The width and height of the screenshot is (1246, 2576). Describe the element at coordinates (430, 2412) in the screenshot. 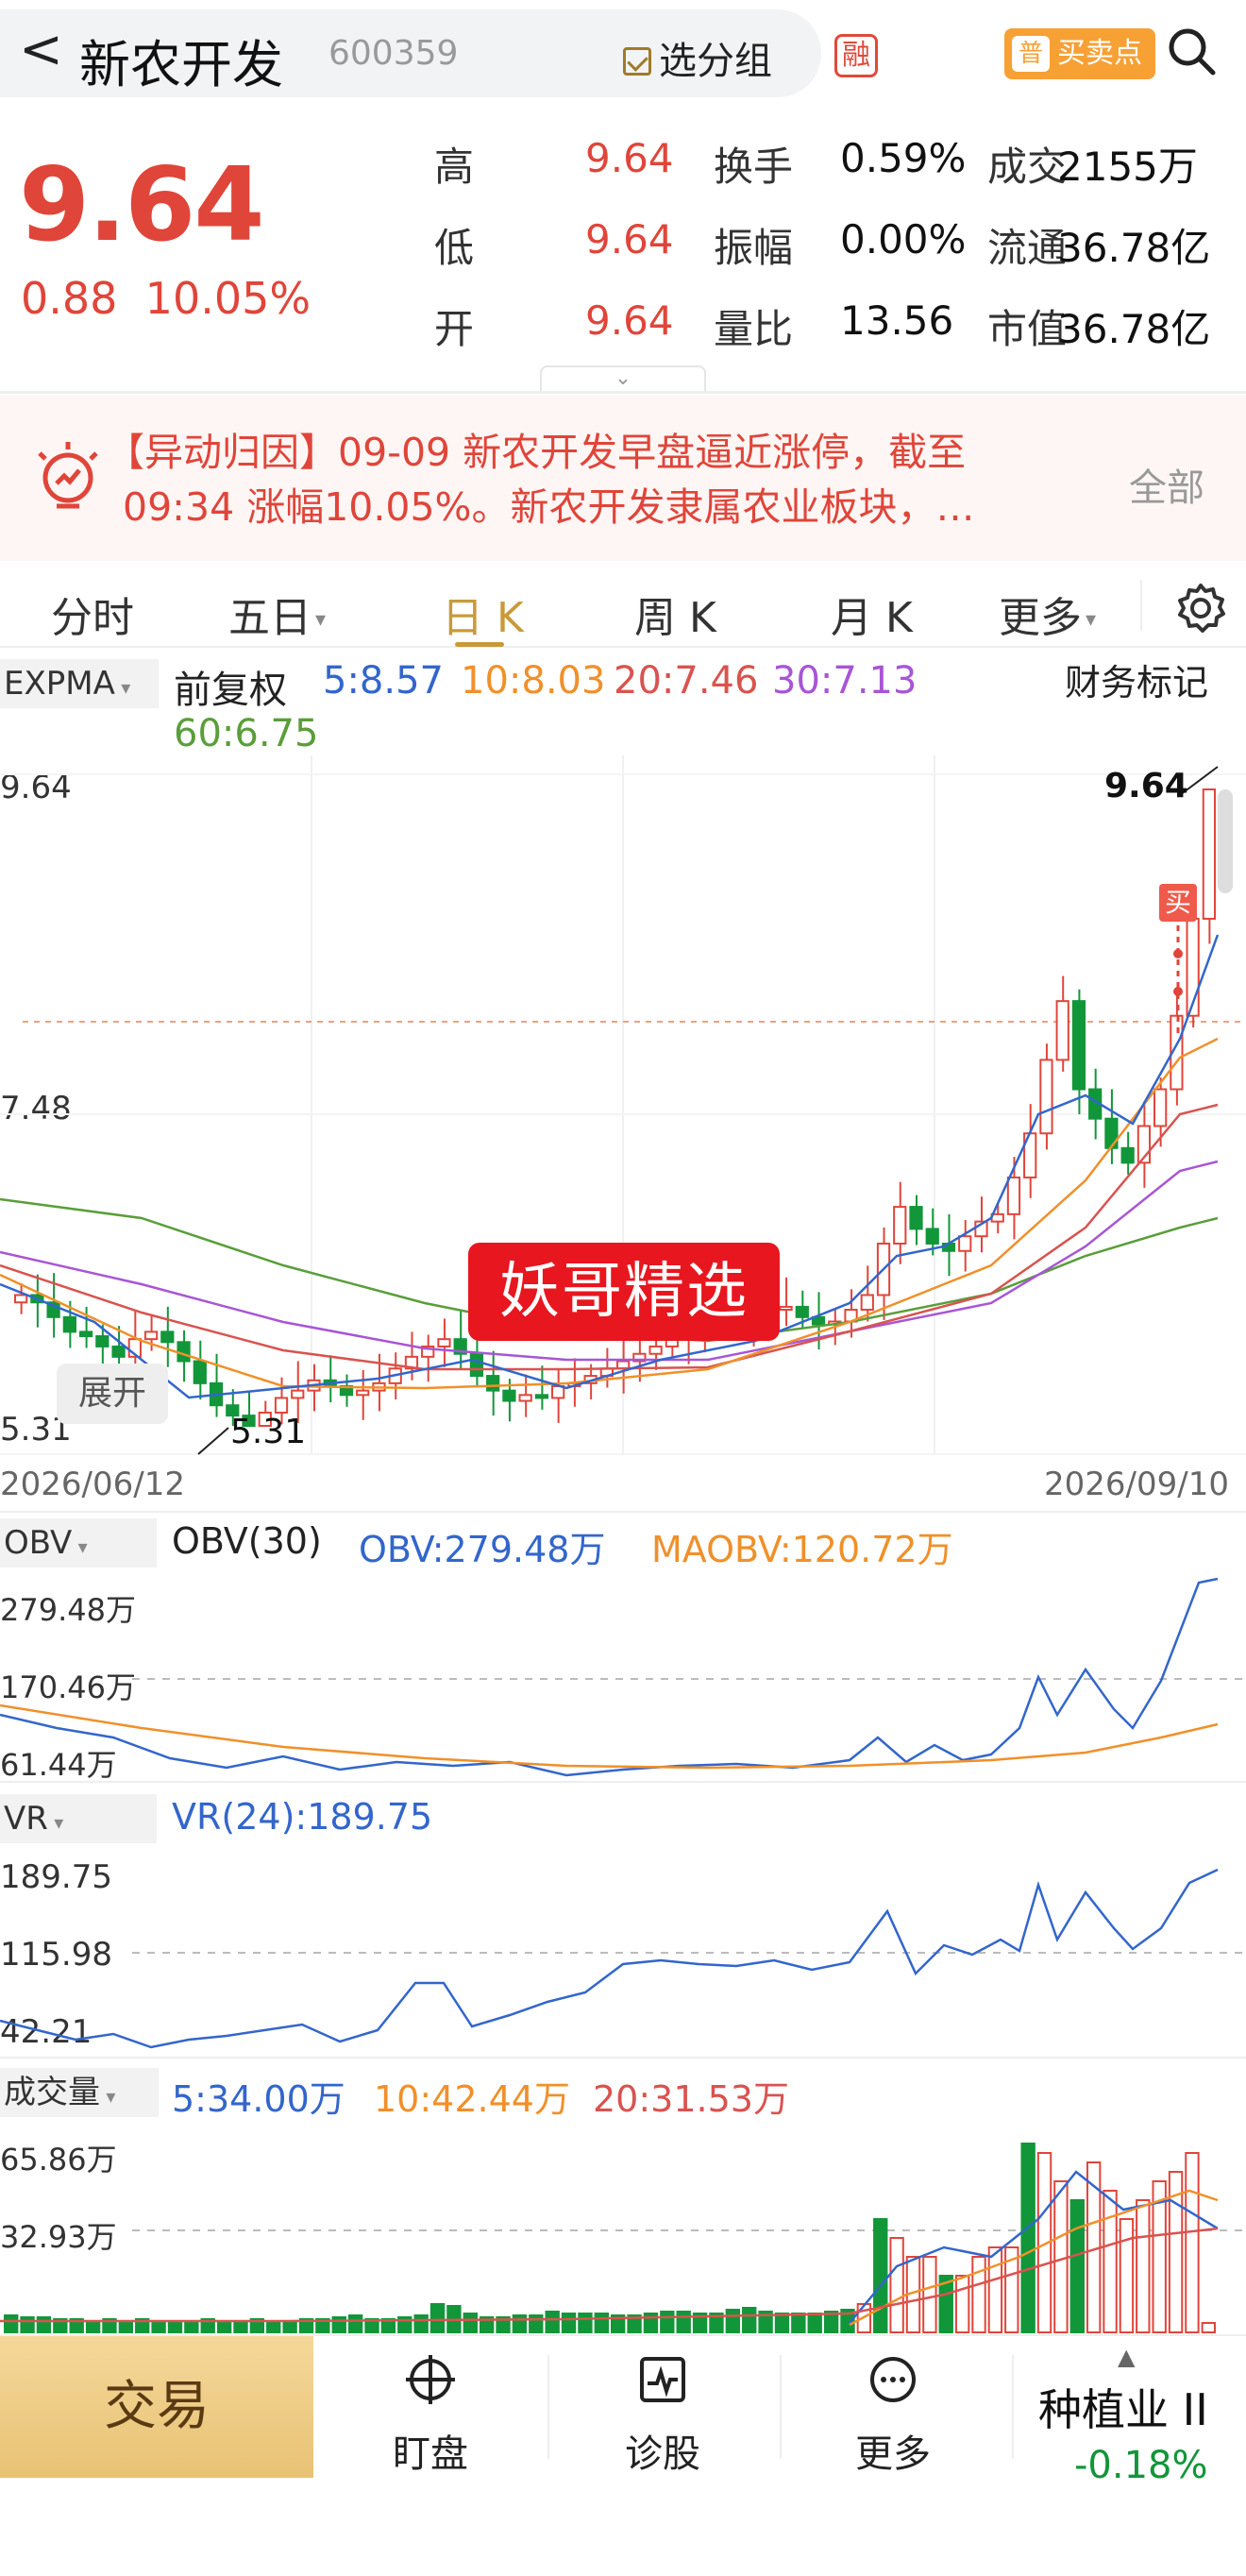

I see `watch-button: 盯盘` at that location.